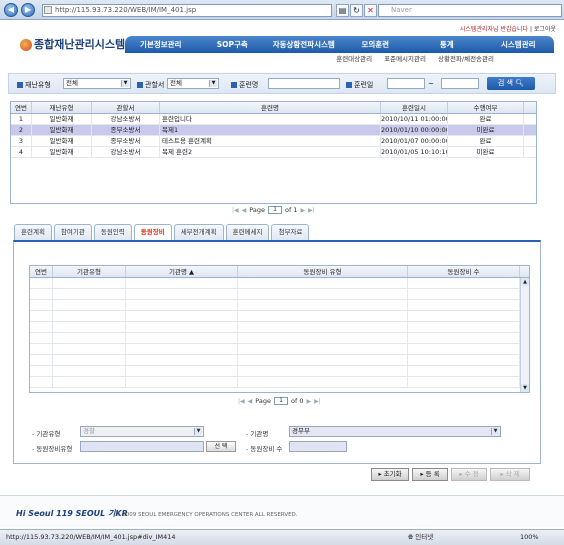  What do you see at coordinates (525, 282) in the screenshot?
I see `scroll-up-icon: ▲` at bounding box center [525, 282].